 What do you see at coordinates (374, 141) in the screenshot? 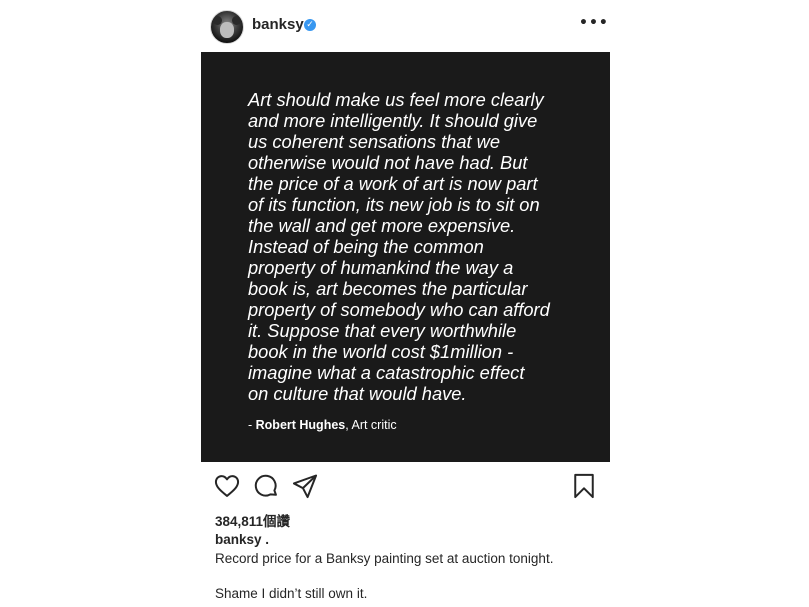
I see `quote-line: us coherent sensations that we` at bounding box center [374, 141].